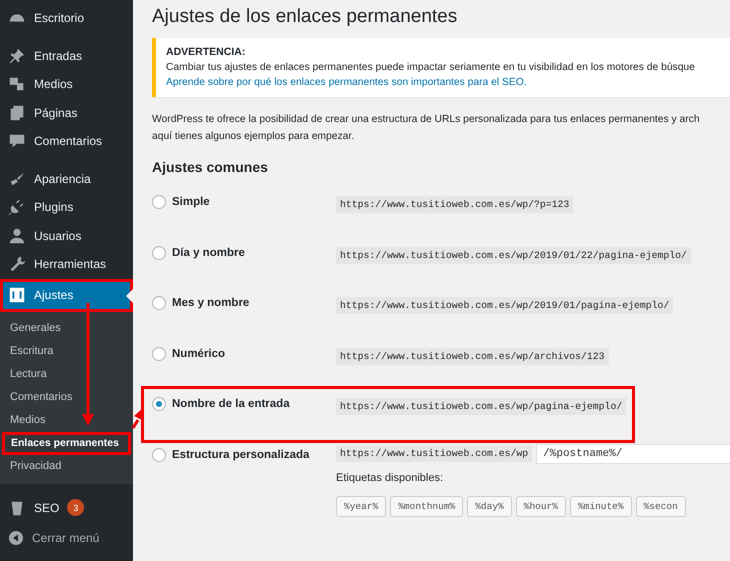  What do you see at coordinates (210, 167) in the screenshot?
I see `section-heading: Ajustes comunes` at bounding box center [210, 167].